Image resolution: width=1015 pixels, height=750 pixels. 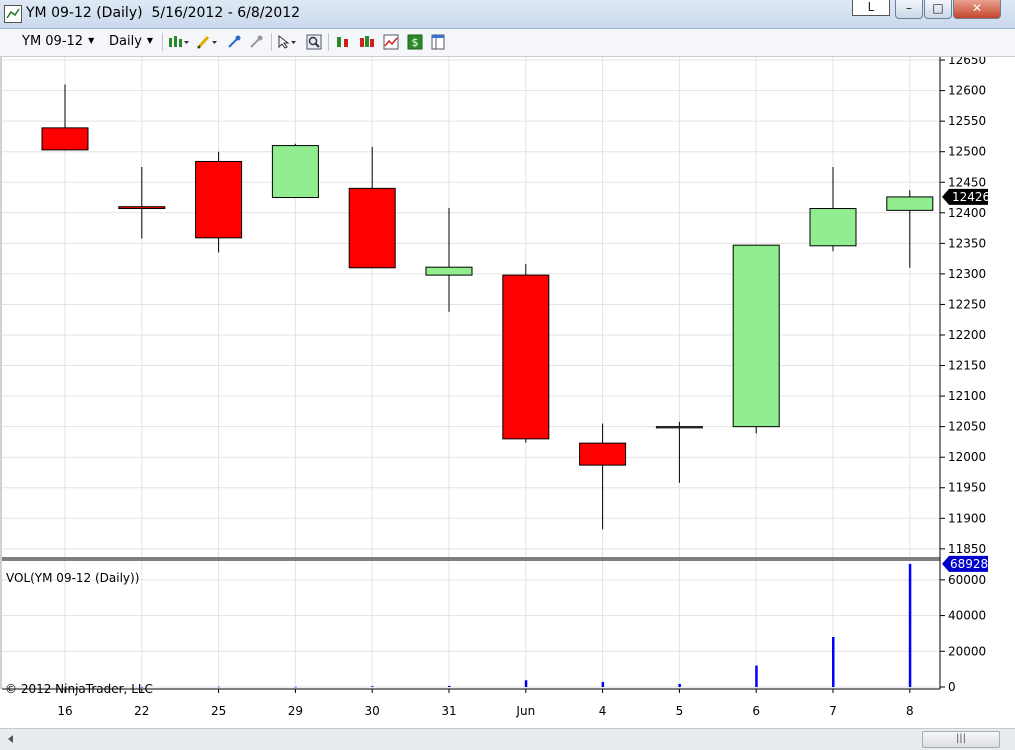 What do you see at coordinates (72, 578) in the screenshot?
I see `volume-panel-label: VOL(YM 09-12 (Daily))` at bounding box center [72, 578].